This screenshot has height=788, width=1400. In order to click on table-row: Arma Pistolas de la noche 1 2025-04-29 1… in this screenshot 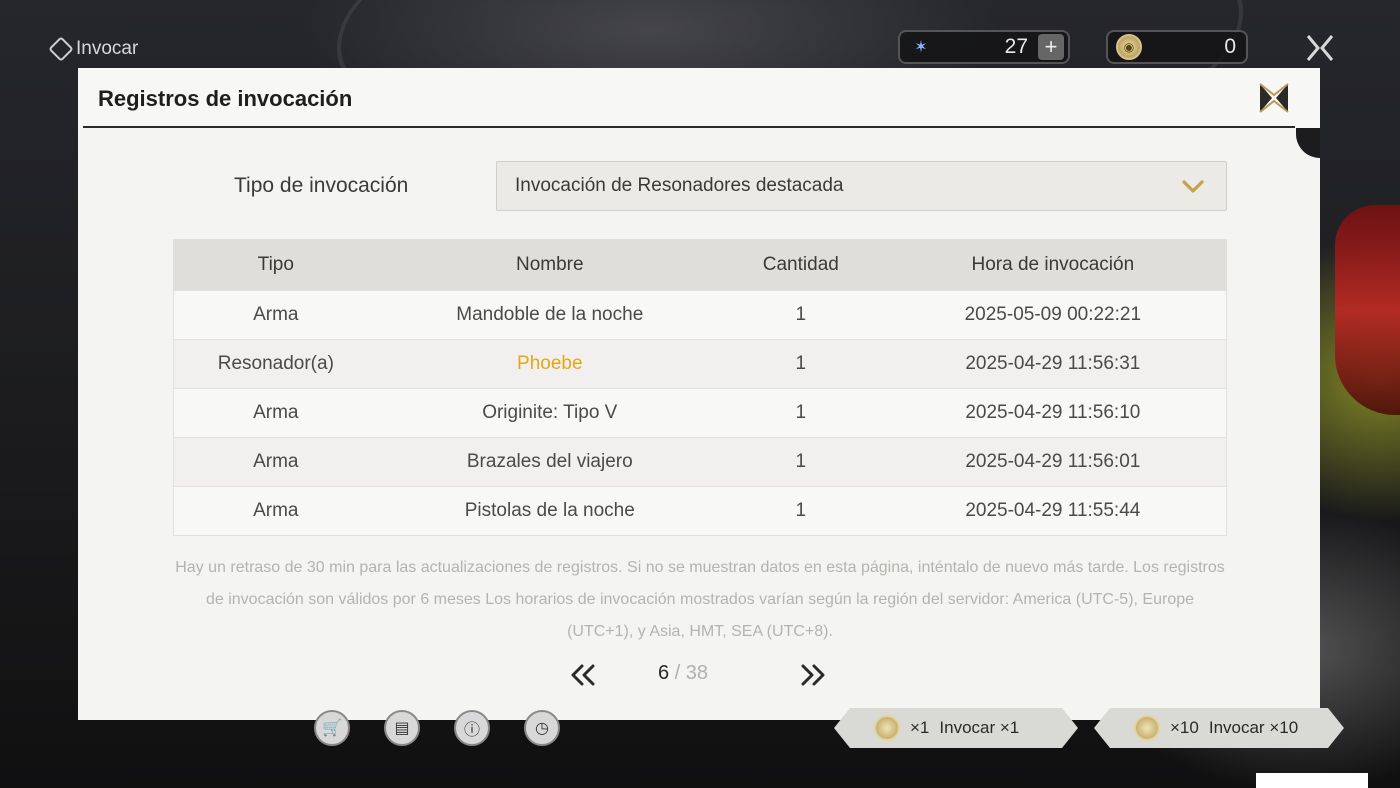, I will do `click(700, 510)`.